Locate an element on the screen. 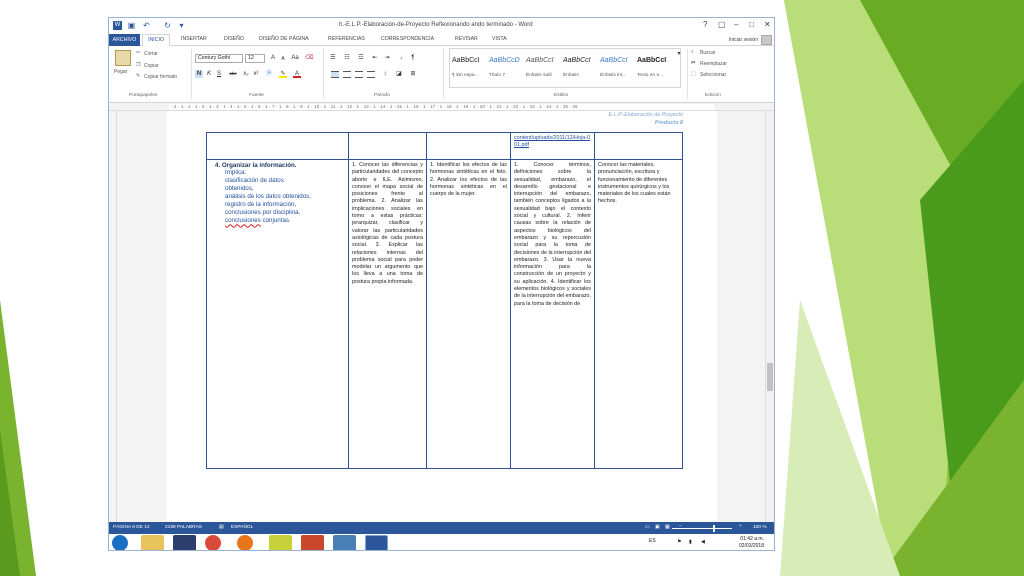  increase-indent-icon: ⇥ is located at coordinates (387, 58).